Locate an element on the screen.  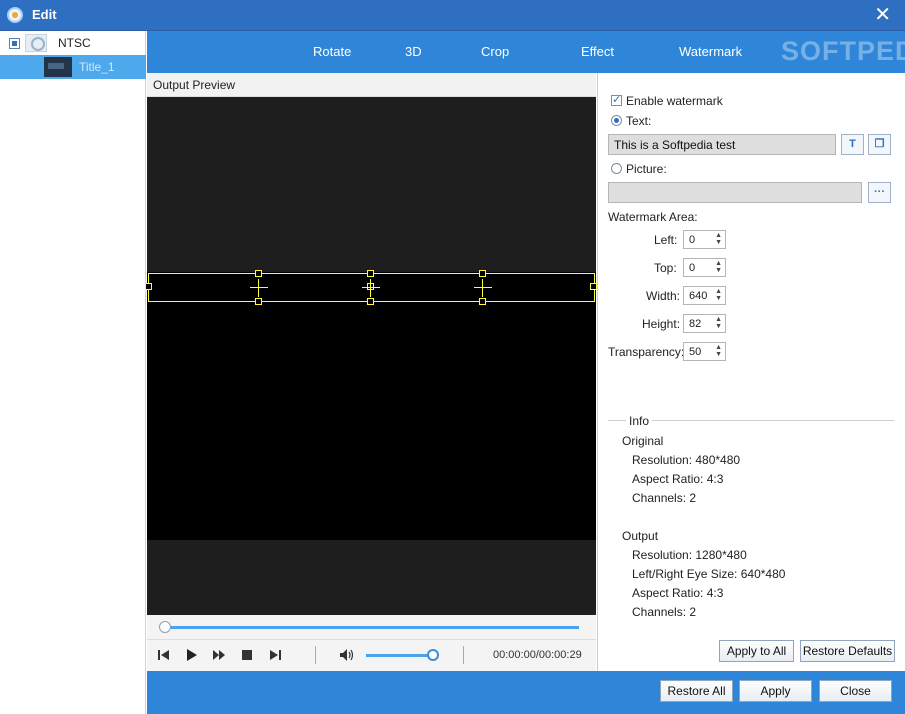
width-label: Width: is located at coordinates (663, 296).